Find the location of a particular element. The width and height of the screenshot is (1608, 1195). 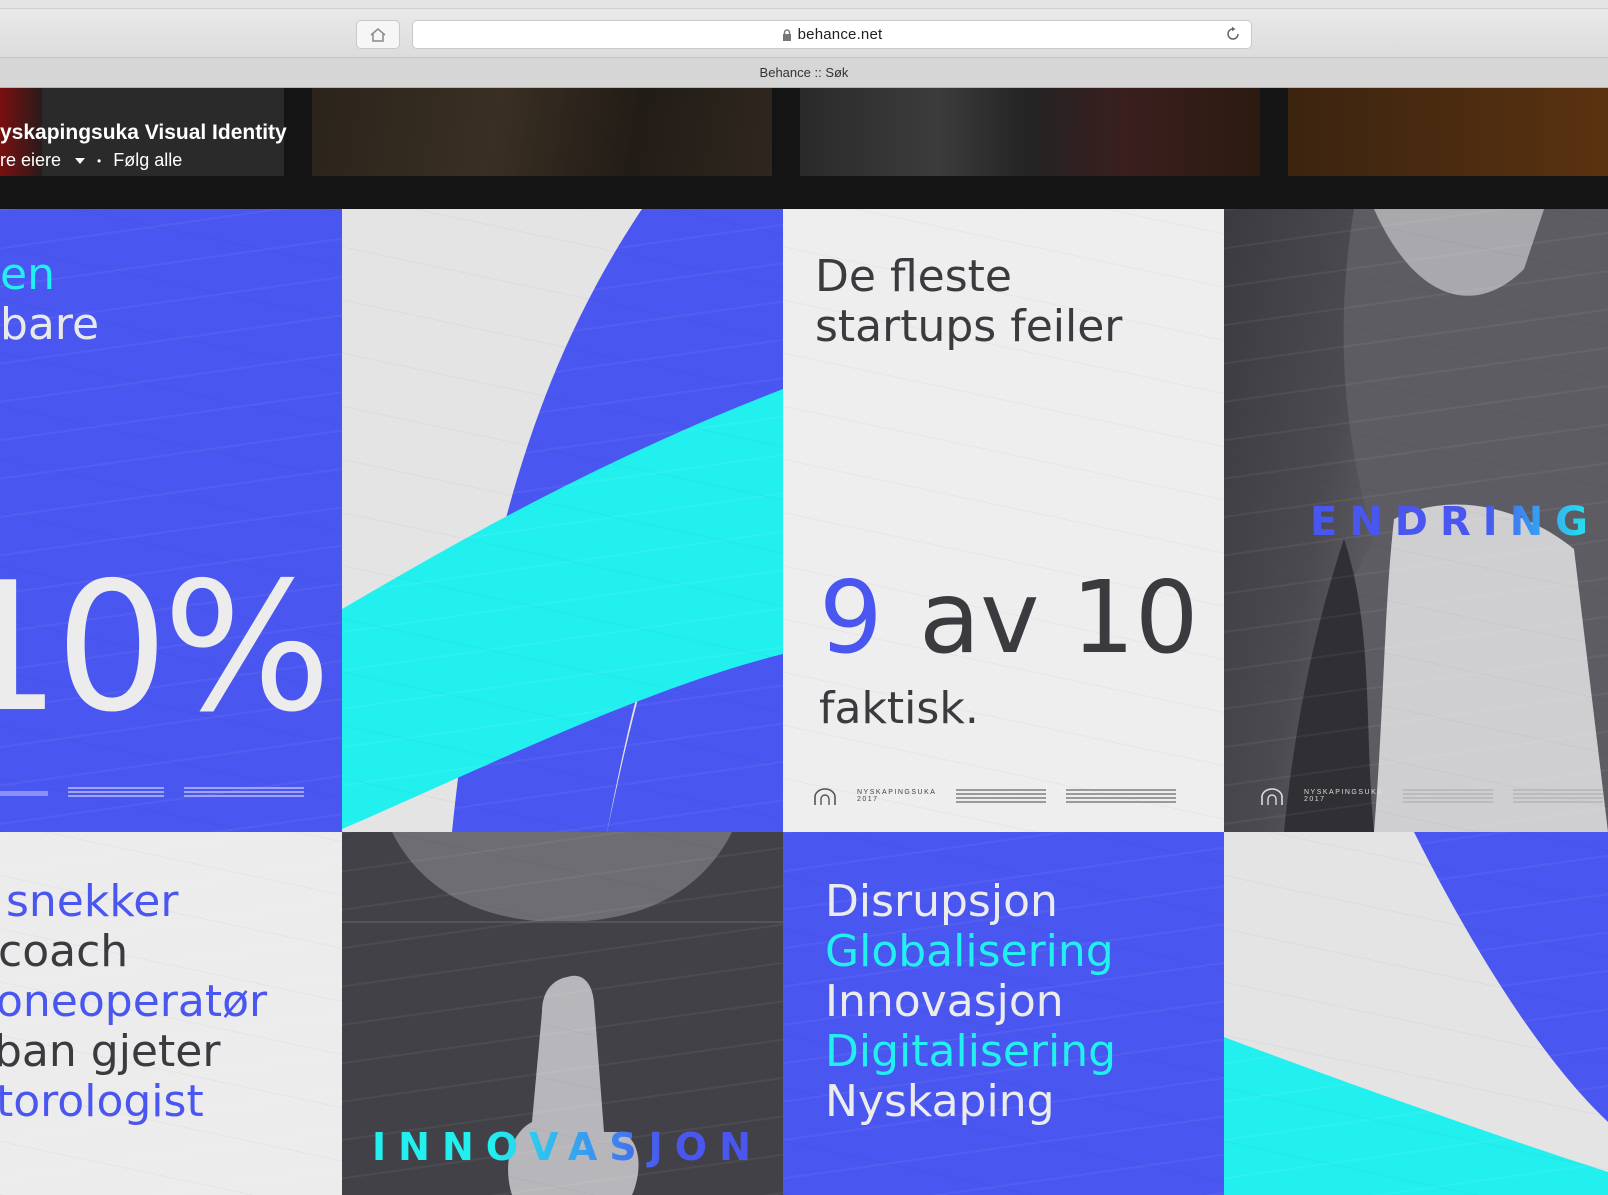

poster-abstract is located at coordinates (562, 520).